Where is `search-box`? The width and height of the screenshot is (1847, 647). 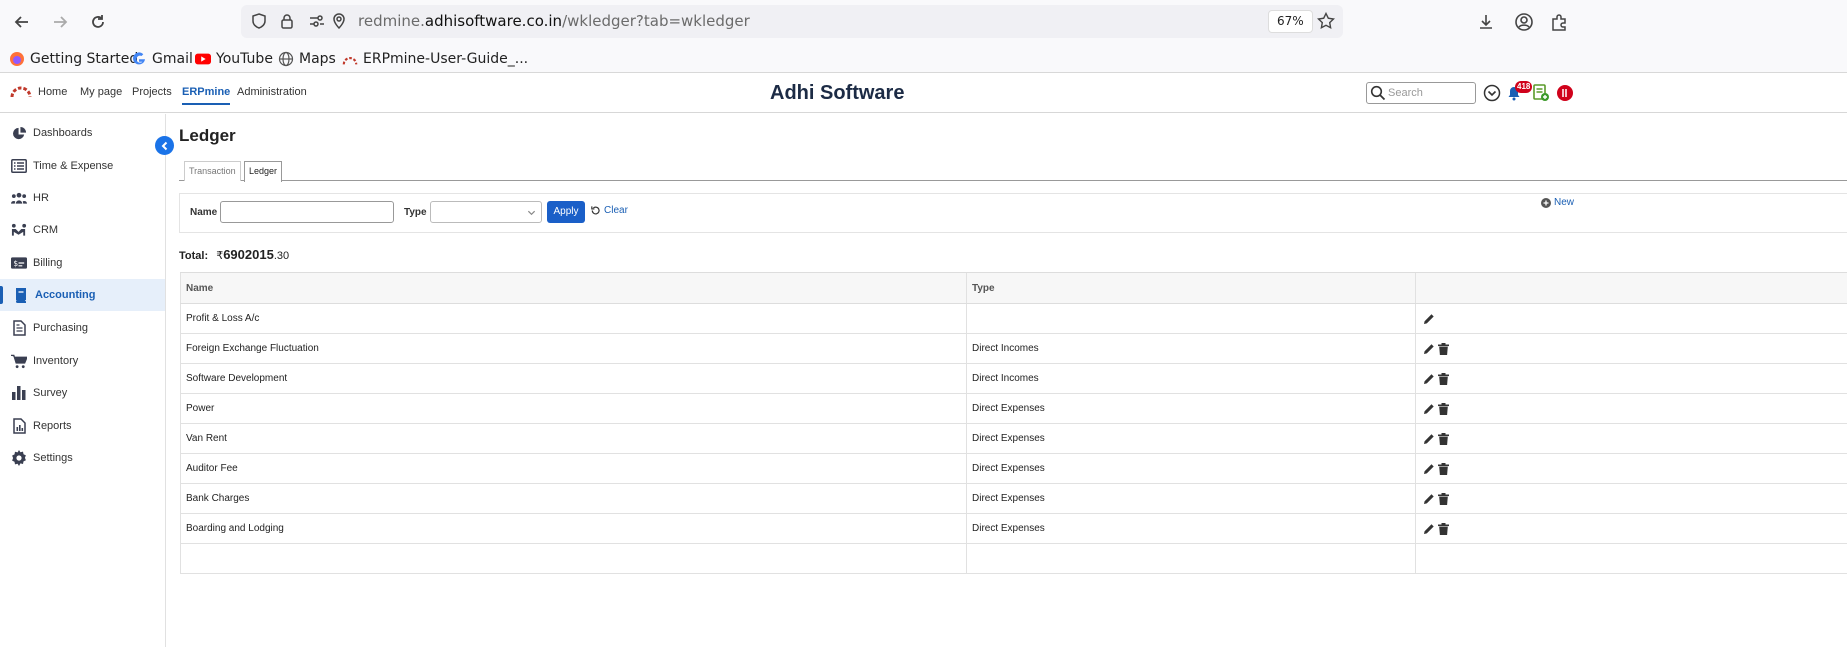 search-box is located at coordinates (1421, 93).